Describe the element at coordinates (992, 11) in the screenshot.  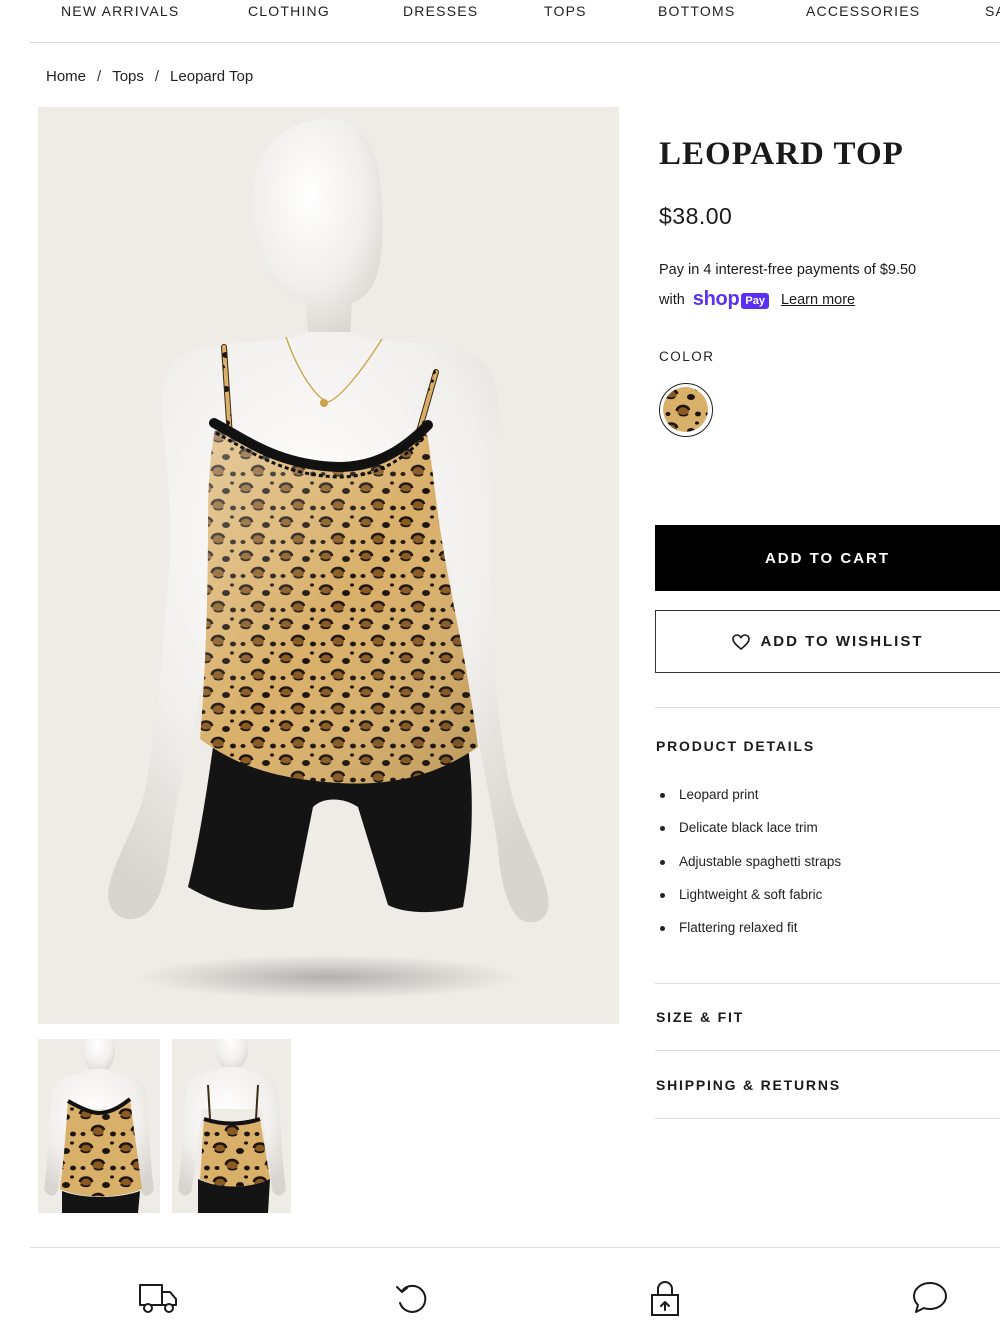
I see `nav-sale-truncated: SA` at that location.